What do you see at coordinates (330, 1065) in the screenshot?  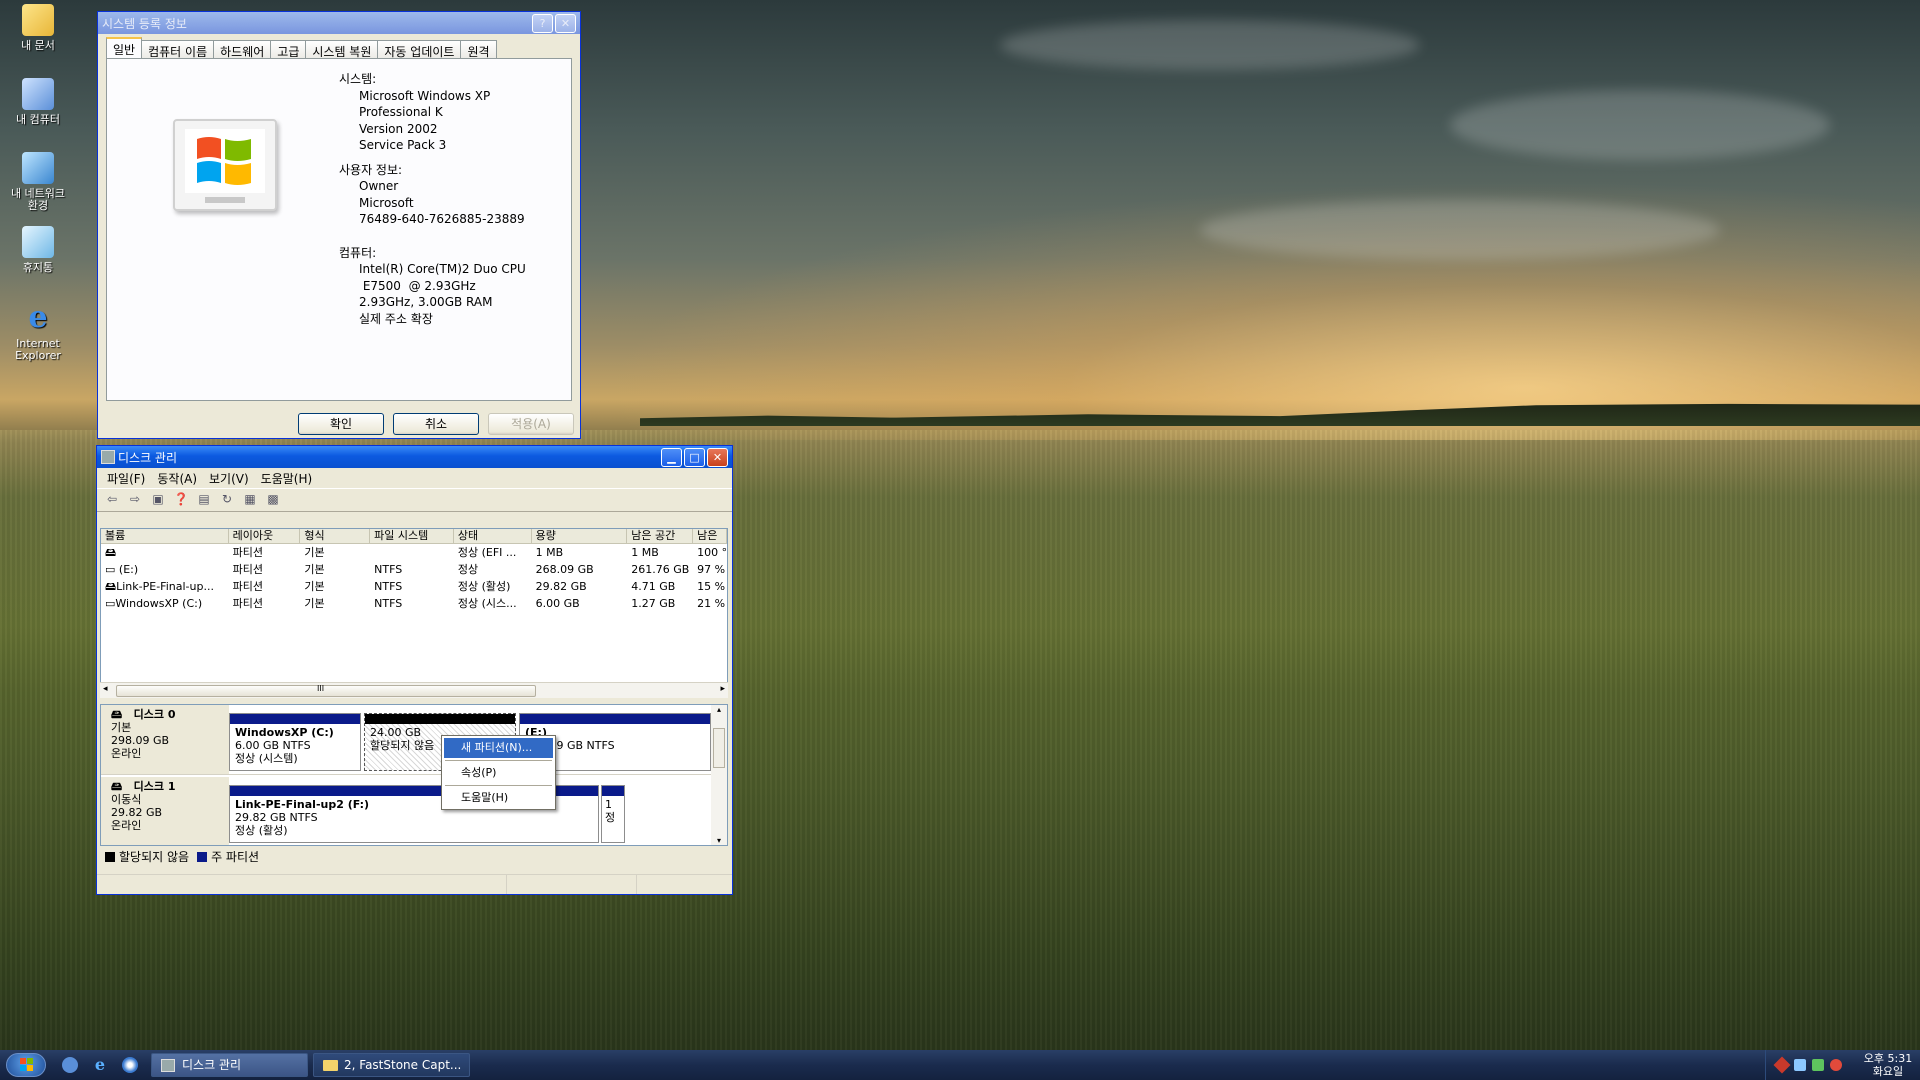 I see `folder-icon` at bounding box center [330, 1065].